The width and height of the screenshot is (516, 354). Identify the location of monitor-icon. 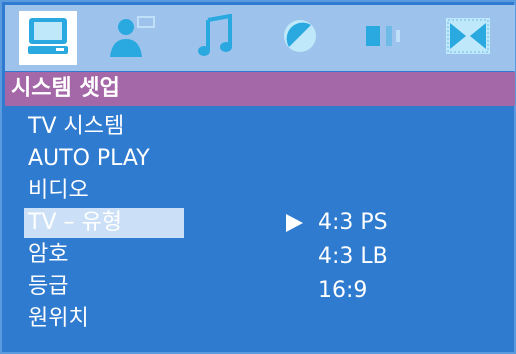
(48, 38).